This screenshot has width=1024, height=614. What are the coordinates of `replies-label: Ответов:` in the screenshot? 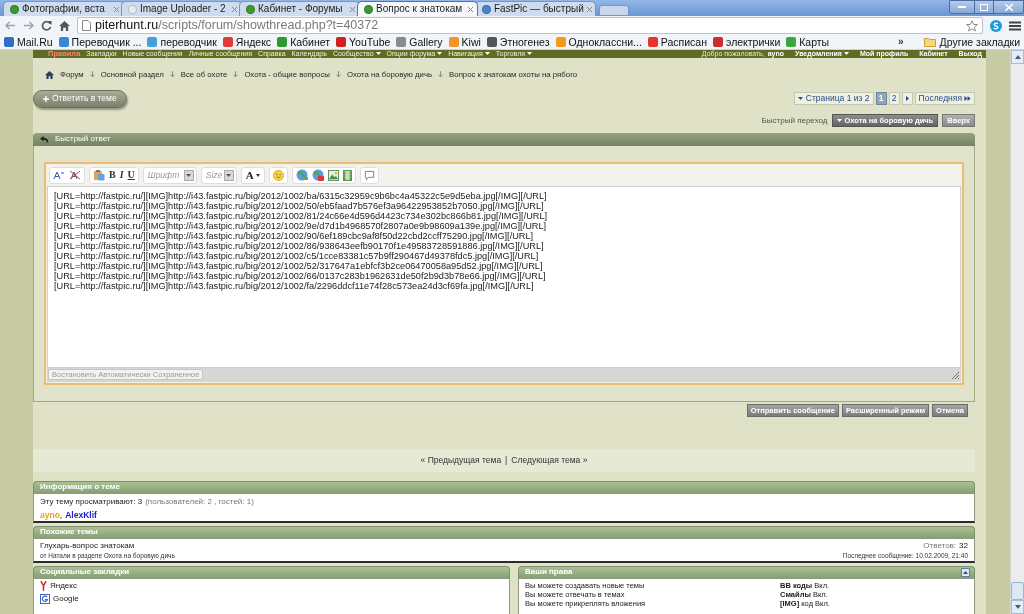 It's located at (940, 545).